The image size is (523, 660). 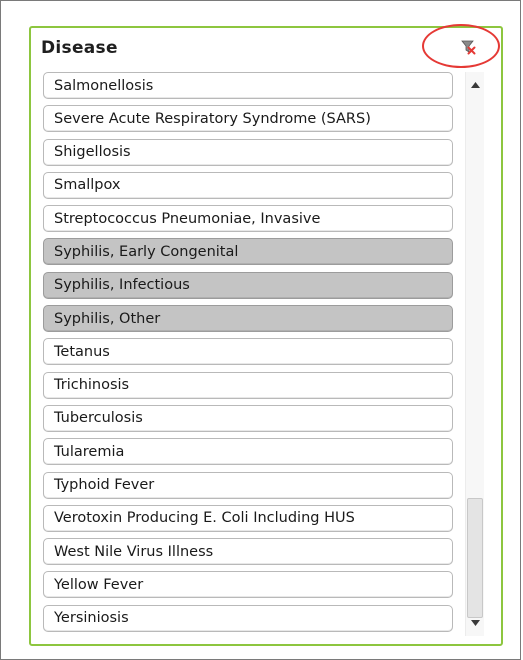 What do you see at coordinates (99, 584) in the screenshot?
I see `disease-list-item-label: Yellow Fever` at bounding box center [99, 584].